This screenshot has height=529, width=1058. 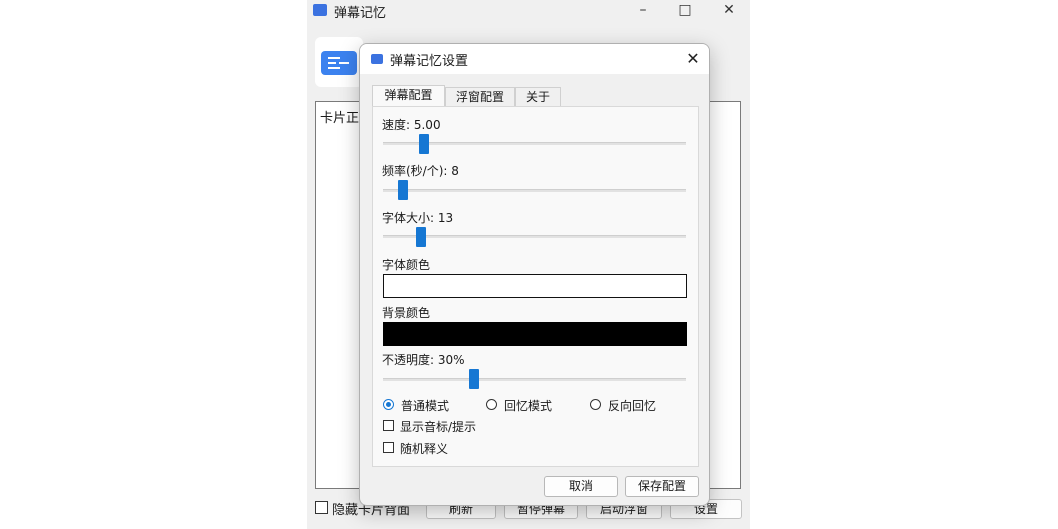 I want to click on show-phonetic-checkbox, so click(x=388, y=425).